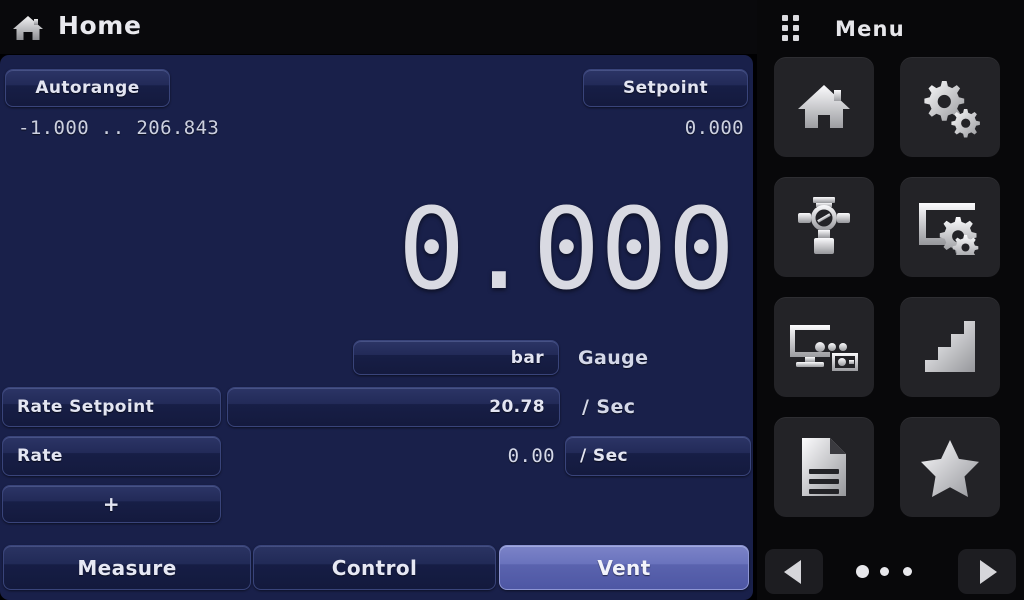 The width and height of the screenshot is (1024, 600). What do you see at coordinates (111, 407) in the screenshot?
I see `rate-setpoint-label-button: Rate Setpoint` at bounding box center [111, 407].